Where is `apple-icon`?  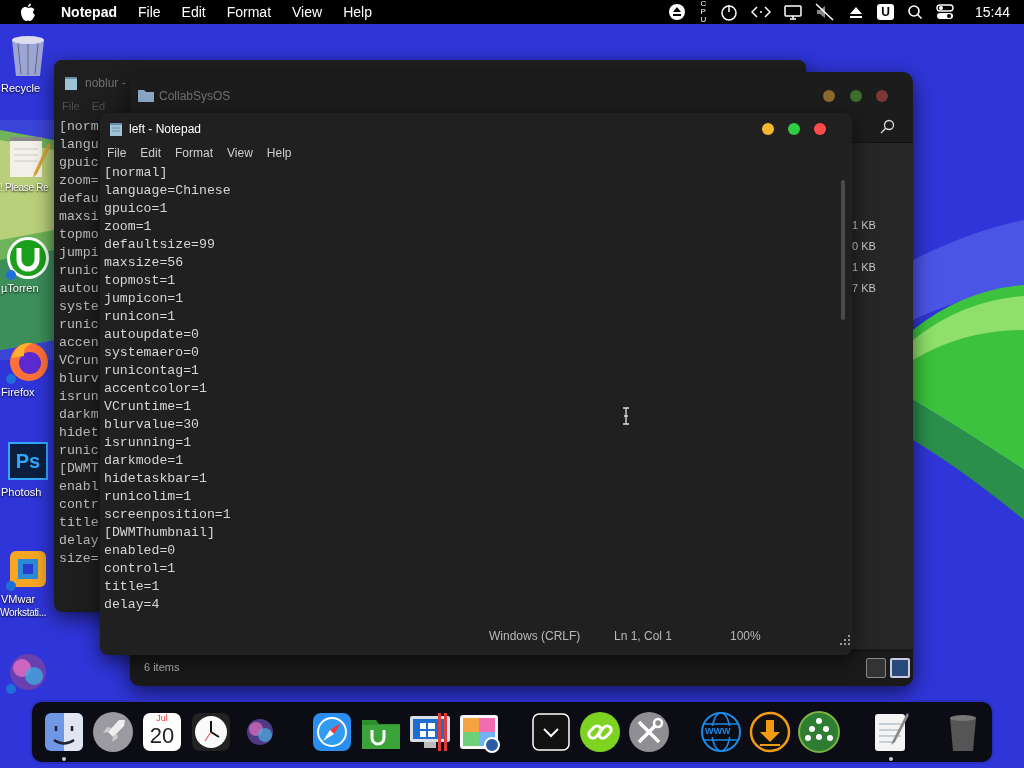 apple-icon is located at coordinates (28, 12).